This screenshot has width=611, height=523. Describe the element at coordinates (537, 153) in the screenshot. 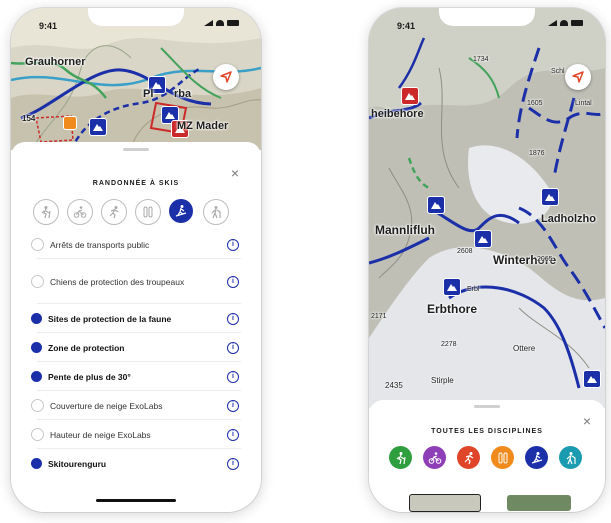

I see `map-label: 1876` at that location.